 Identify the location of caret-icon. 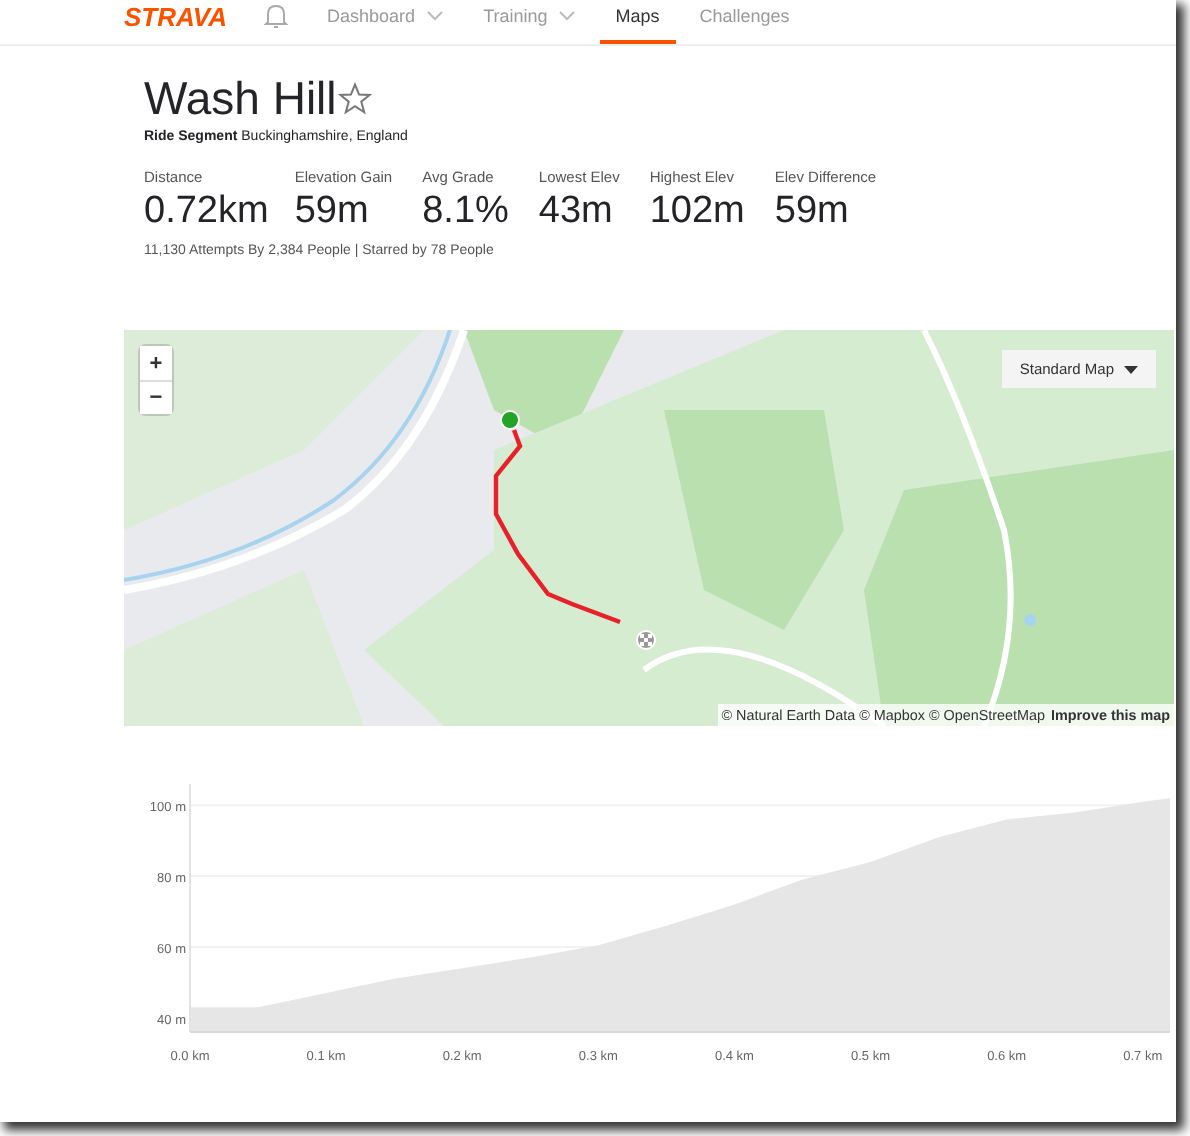
(1131, 369).